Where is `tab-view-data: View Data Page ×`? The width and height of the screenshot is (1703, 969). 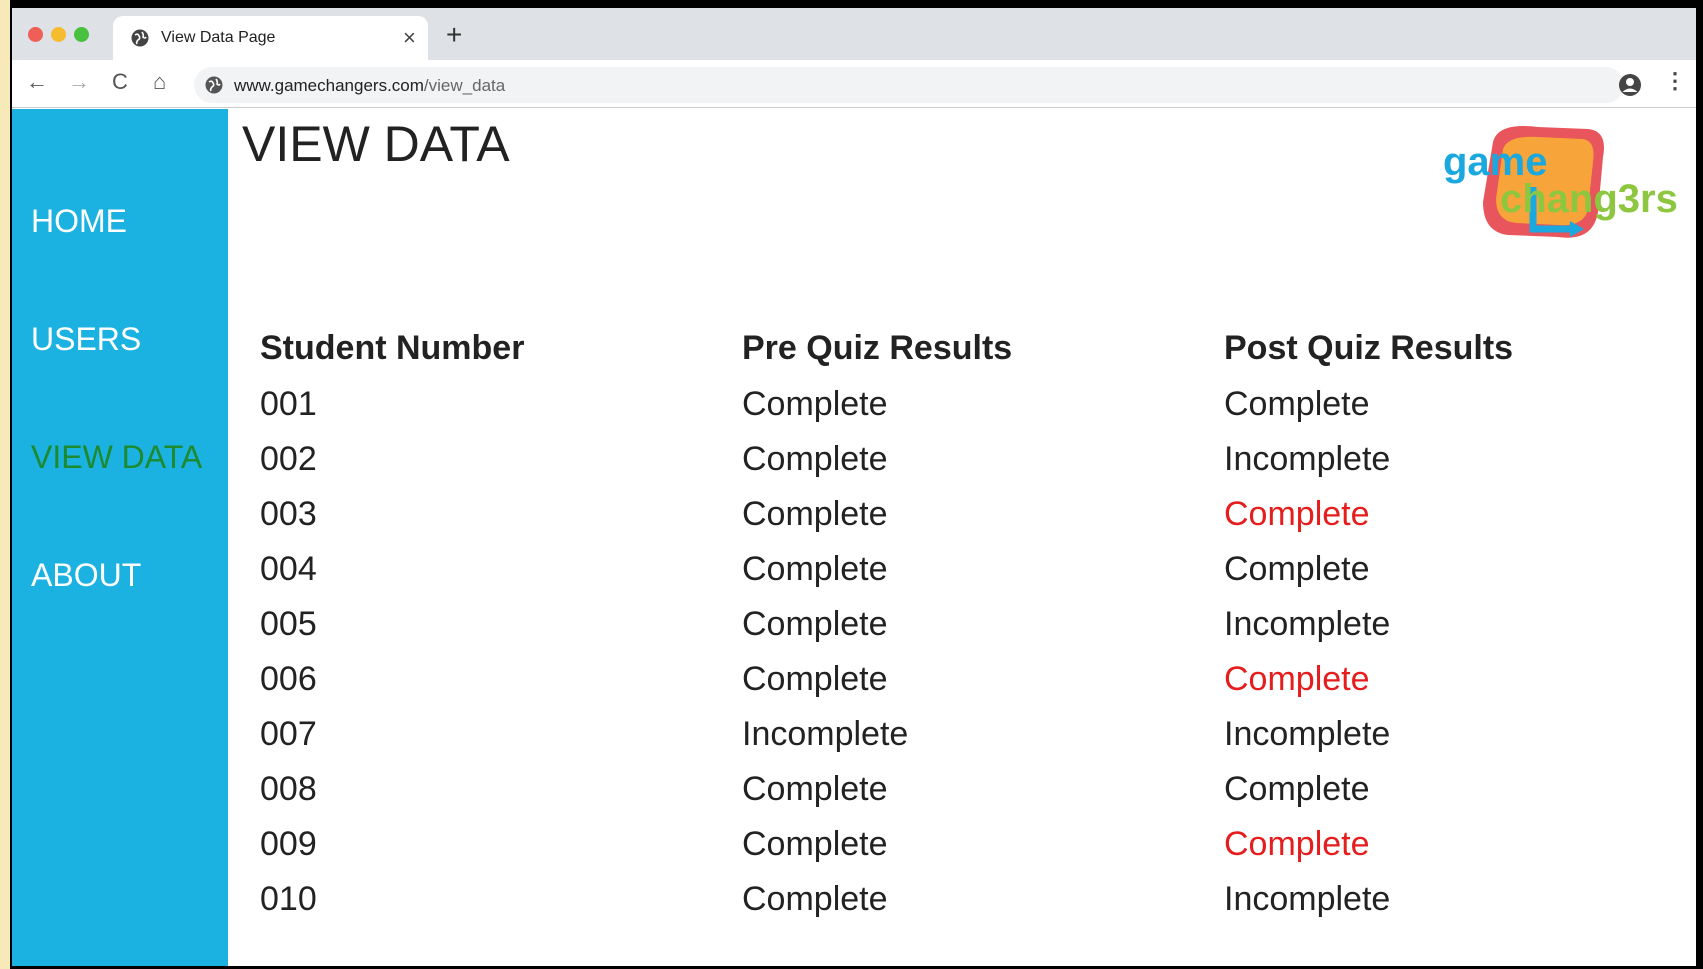
tab-view-data: View Data Page × is located at coordinates (270, 38).